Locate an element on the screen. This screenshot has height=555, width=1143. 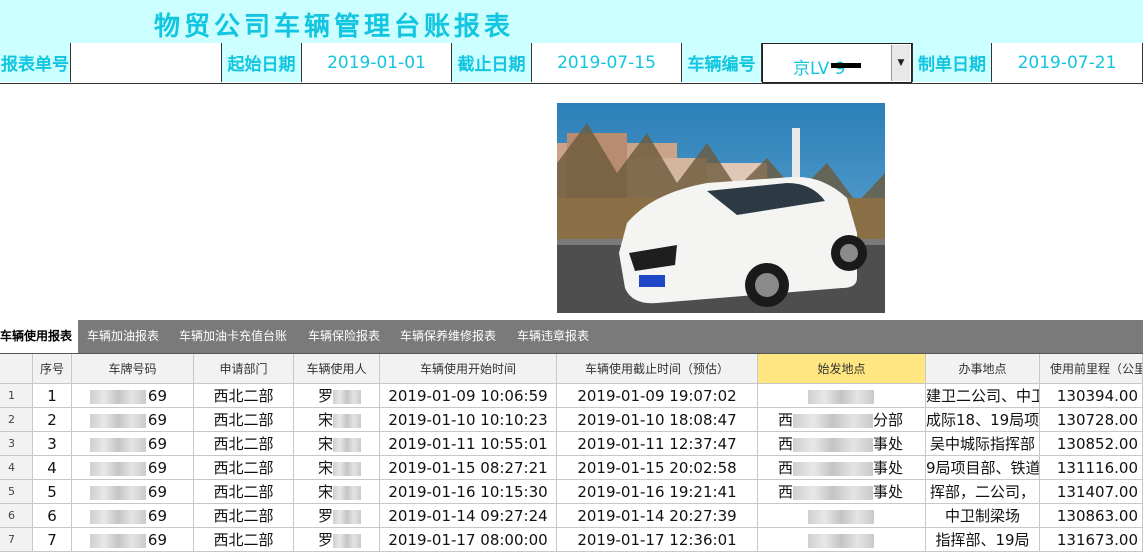
cell-destination: 中卫制梁场 is located at coordinates (983, 516).